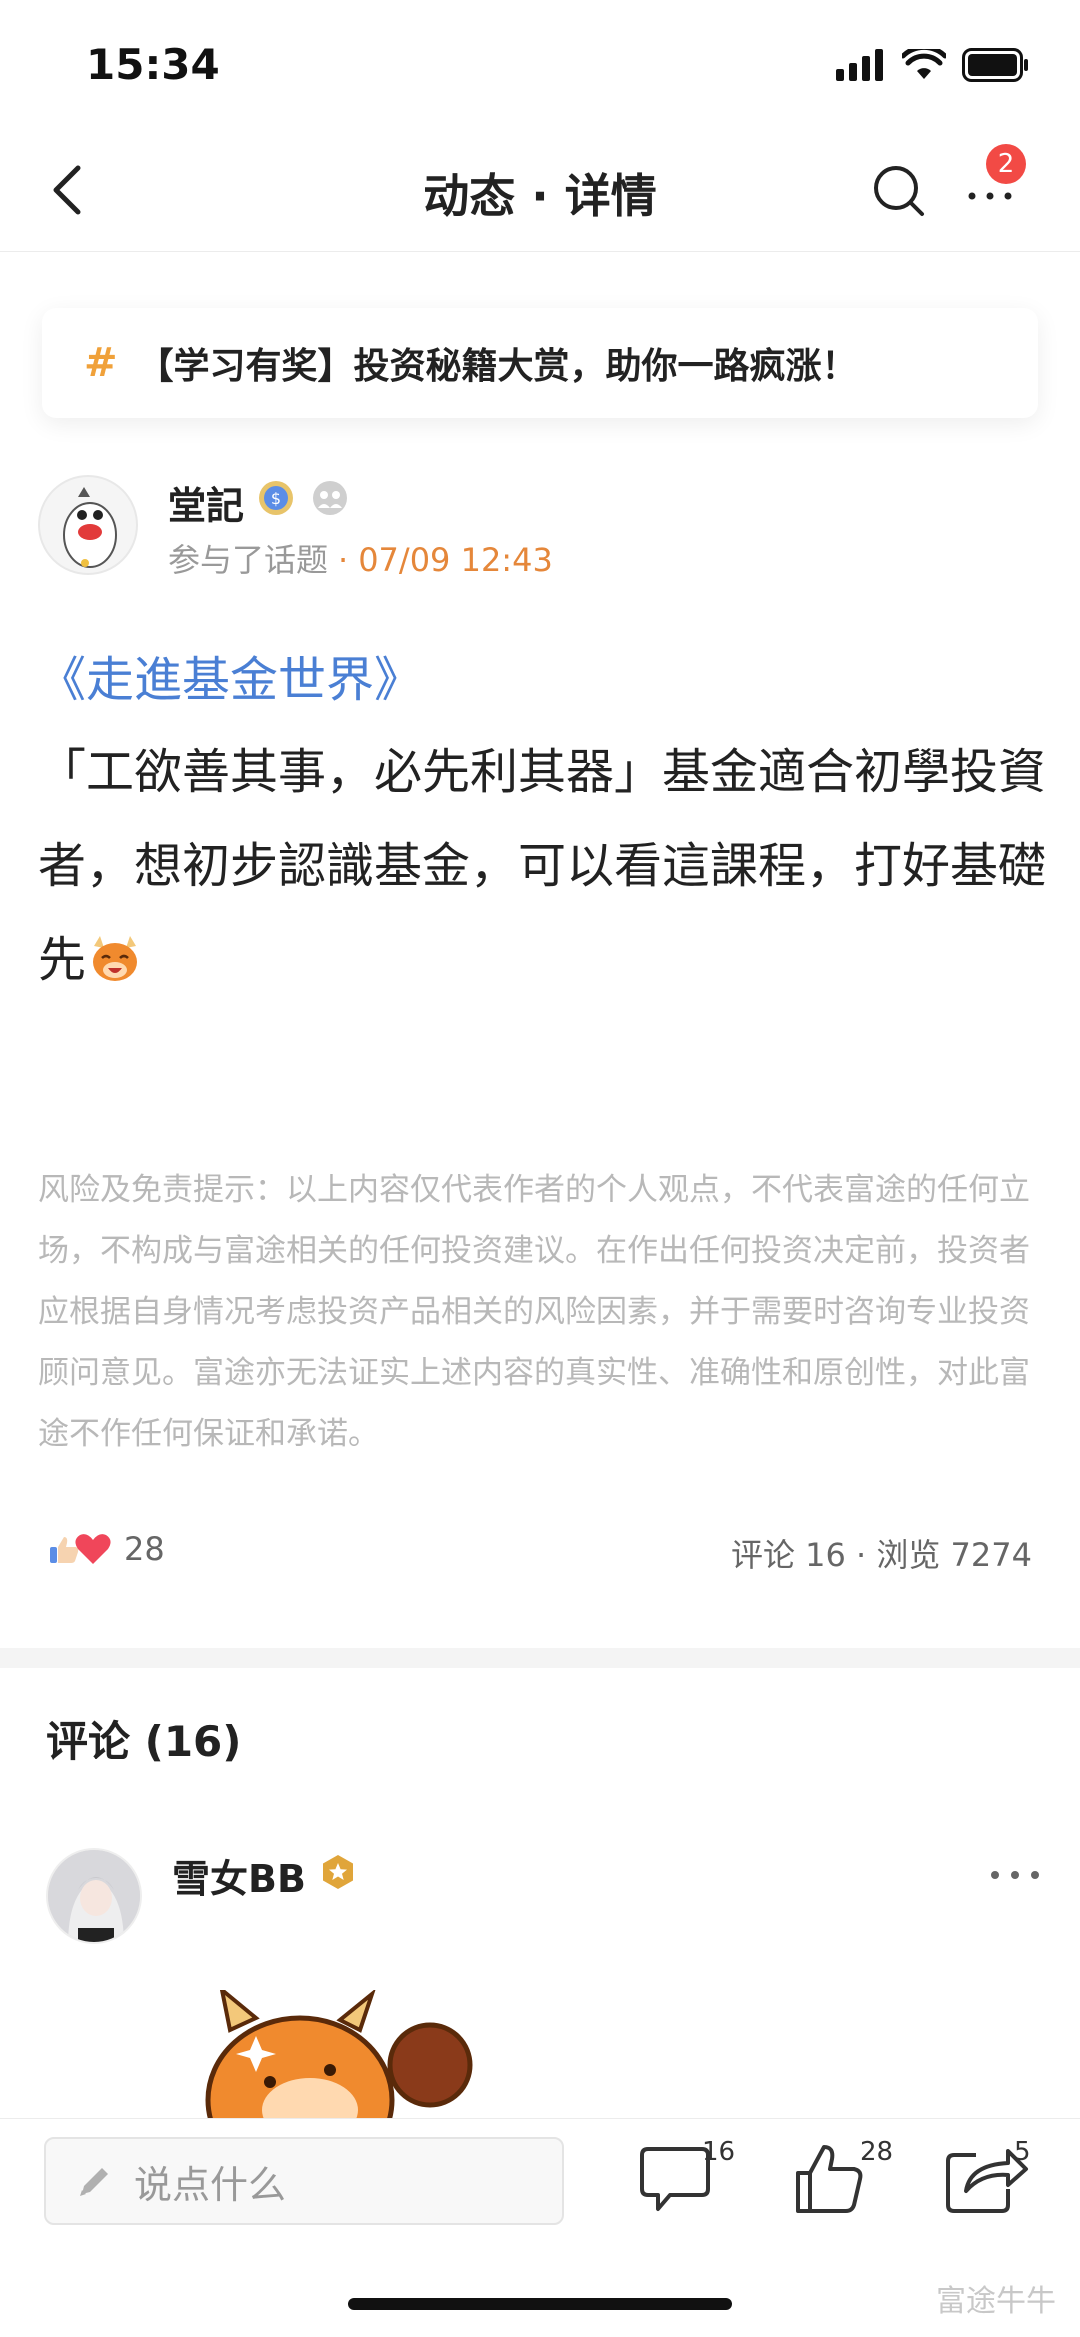 This screenshot has width=1080, height=2337. What do you see at coordinates (540, 1658) in the screenshot?
I see `section-divider` at bounding box center [540, 1658].